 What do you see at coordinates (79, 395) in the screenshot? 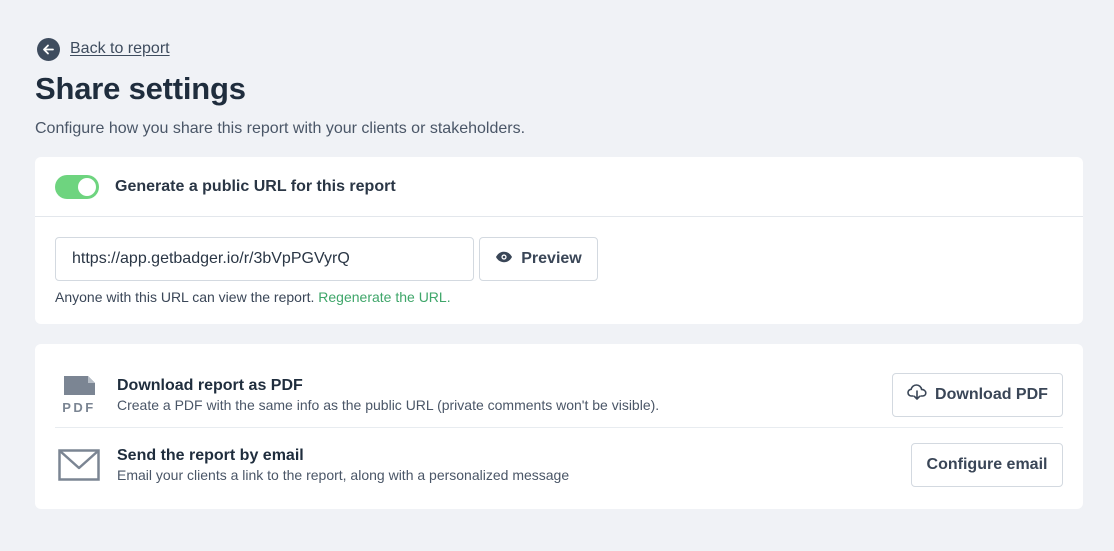
I see `pdf-file-icon: PDF` at bounding box center [79, 395].